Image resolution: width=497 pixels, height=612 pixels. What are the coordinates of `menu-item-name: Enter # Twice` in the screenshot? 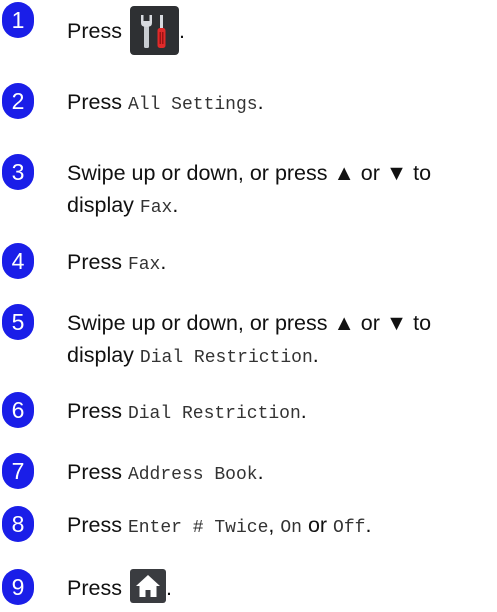 It's located at (198, 528).